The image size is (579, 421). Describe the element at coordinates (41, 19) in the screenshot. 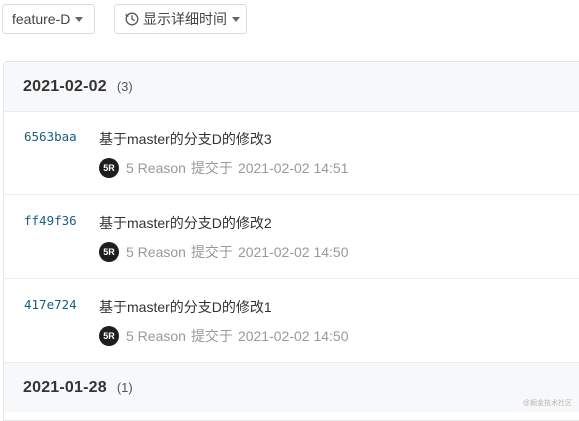

I see `branch-select-label: feature-D` at that location.